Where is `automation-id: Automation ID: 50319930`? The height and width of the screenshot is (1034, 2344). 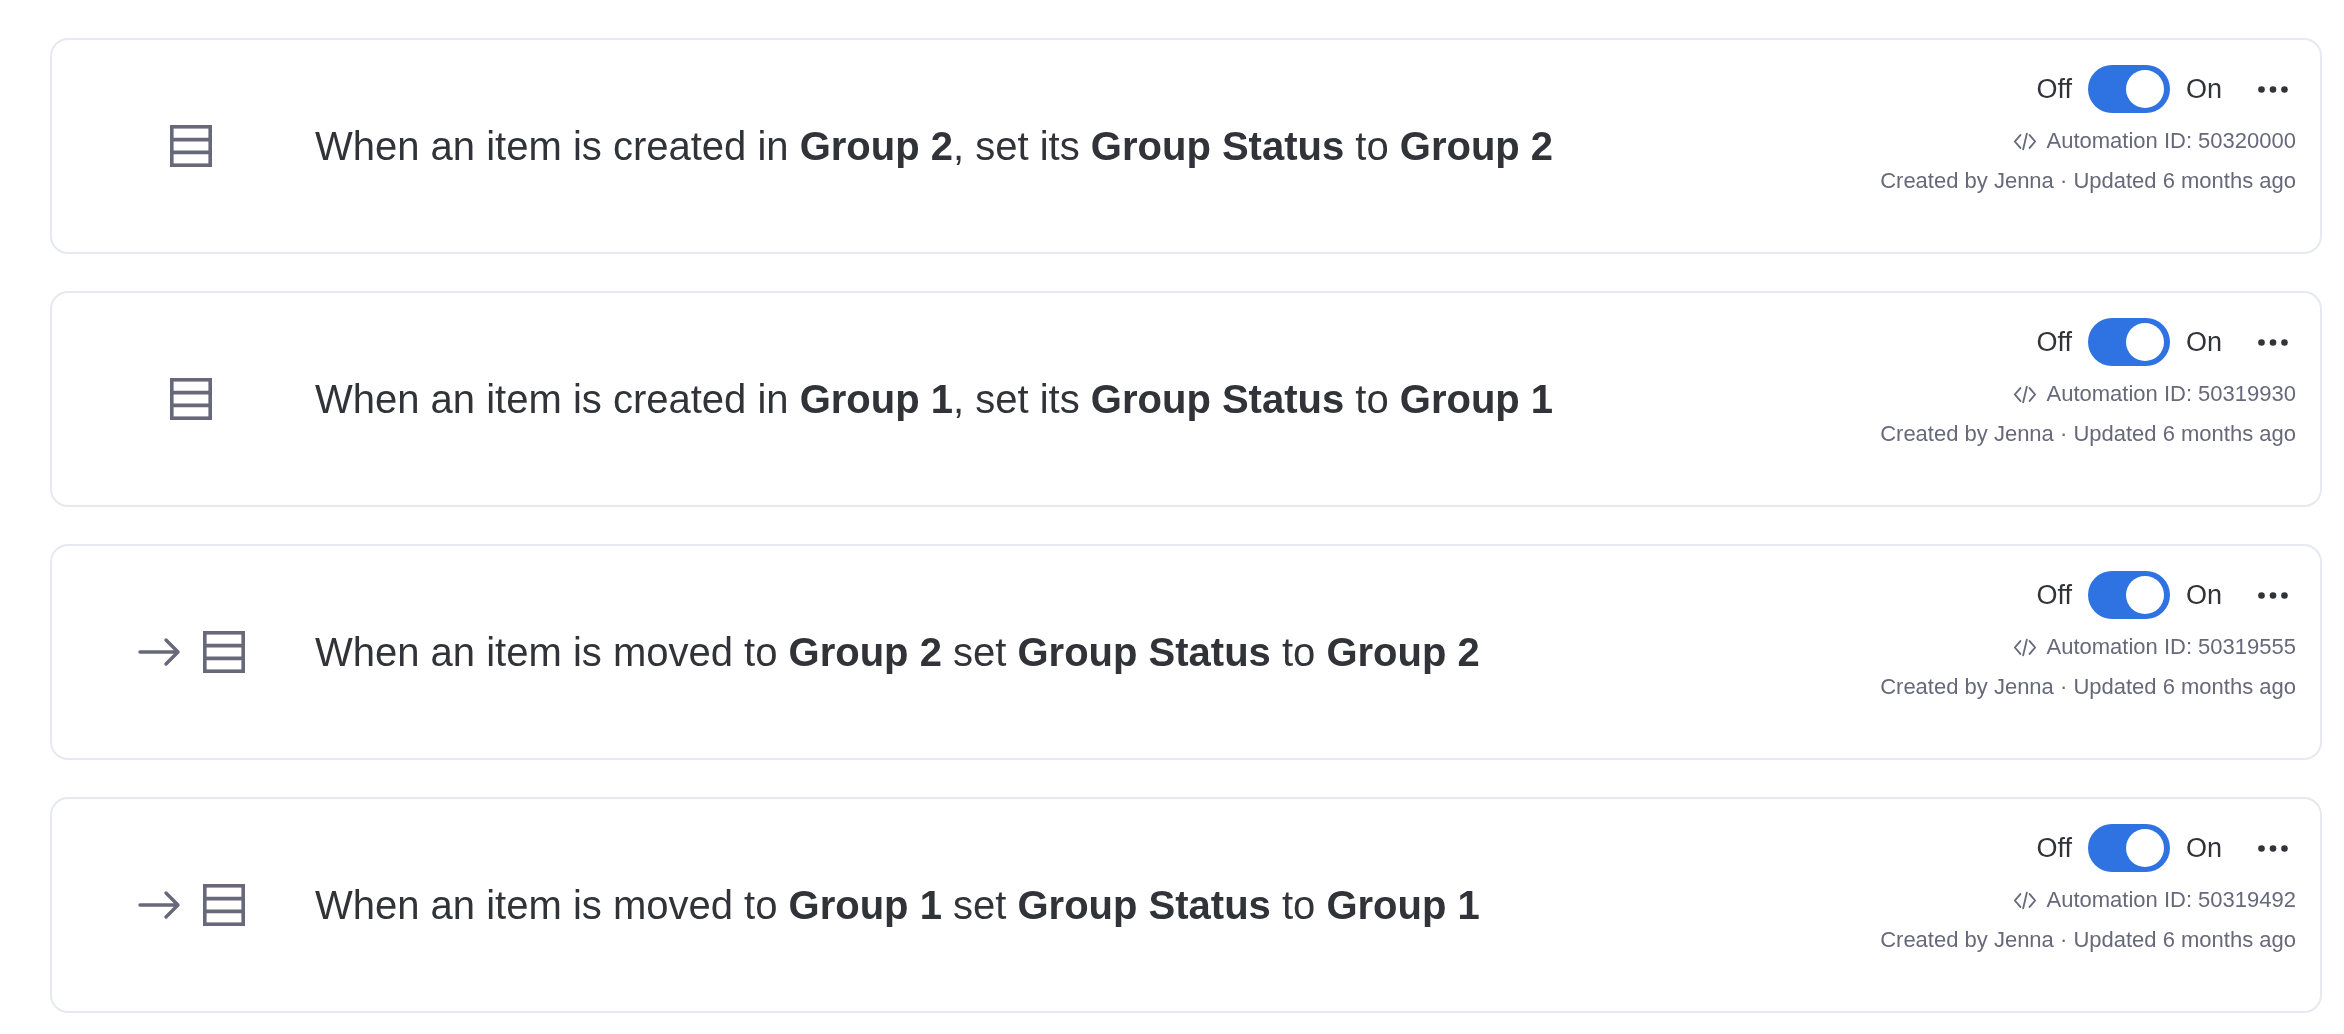
automation-id: Automation ID: 50319930 is located at coordinates (2171, 394).